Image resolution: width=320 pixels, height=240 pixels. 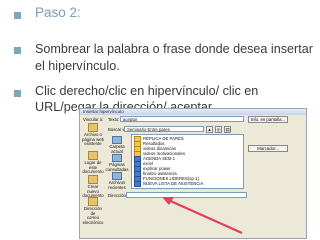 What do you see at coordinates (117, 140) in the screenshot?
I see `folder-icon` at bounding box center [117, 140].